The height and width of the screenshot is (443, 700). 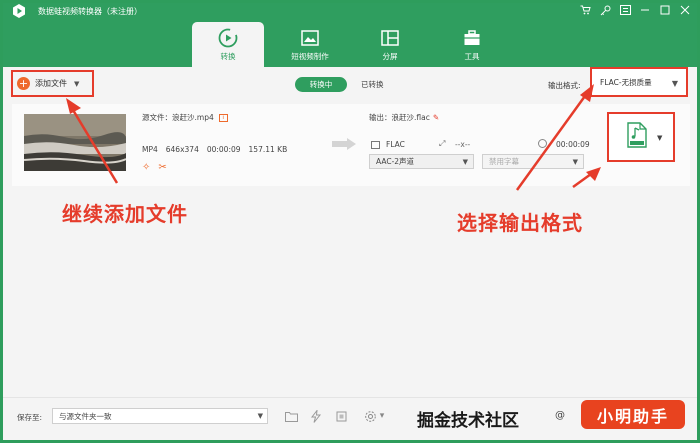 I want to click on chevron-down-icon: ▾, so click(x=382, y=416).